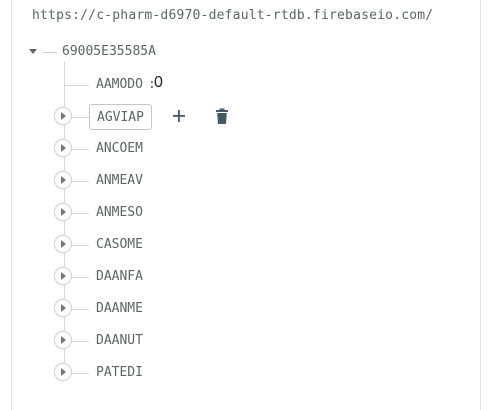  I want to click on tree-row-anmeav: ANMEAV, so click(242, 181).